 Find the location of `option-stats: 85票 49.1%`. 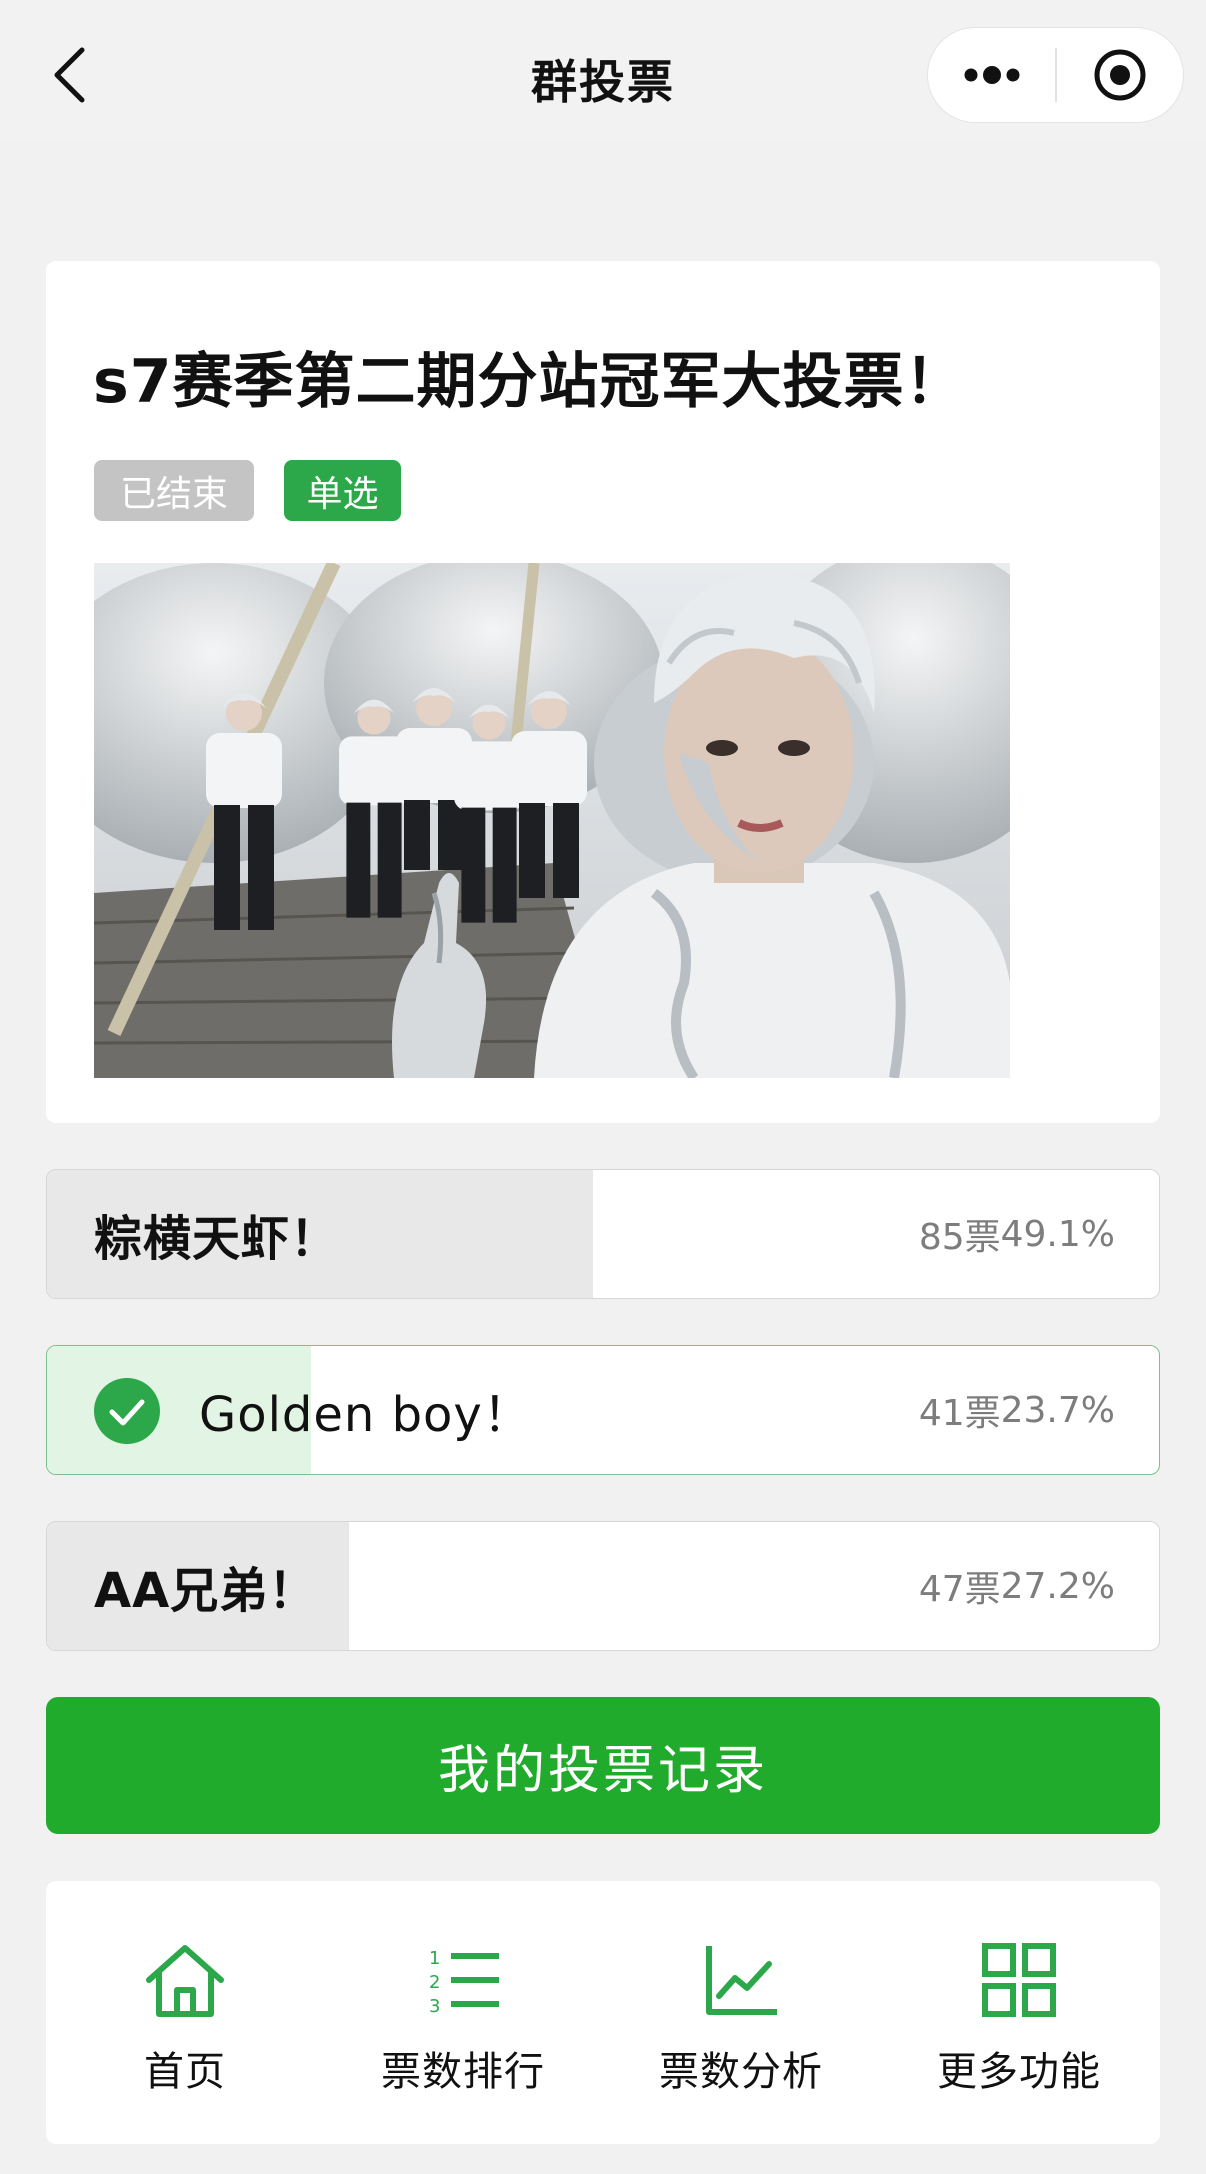

option-stats: 85票 49.1% is located at coordinates (1017, 1234).